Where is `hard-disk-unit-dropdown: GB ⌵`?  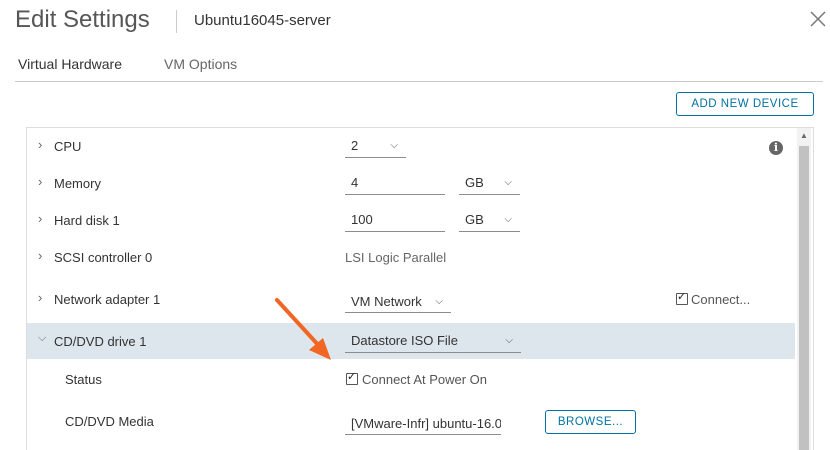 hard-disk-unit-dropdown: GB ⌵ is located at coordinates (489, 220).